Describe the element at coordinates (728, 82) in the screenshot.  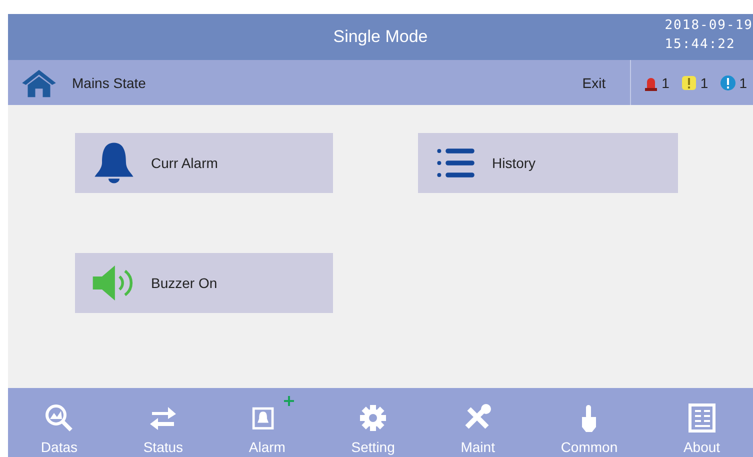
I see `info-icon` at that location.